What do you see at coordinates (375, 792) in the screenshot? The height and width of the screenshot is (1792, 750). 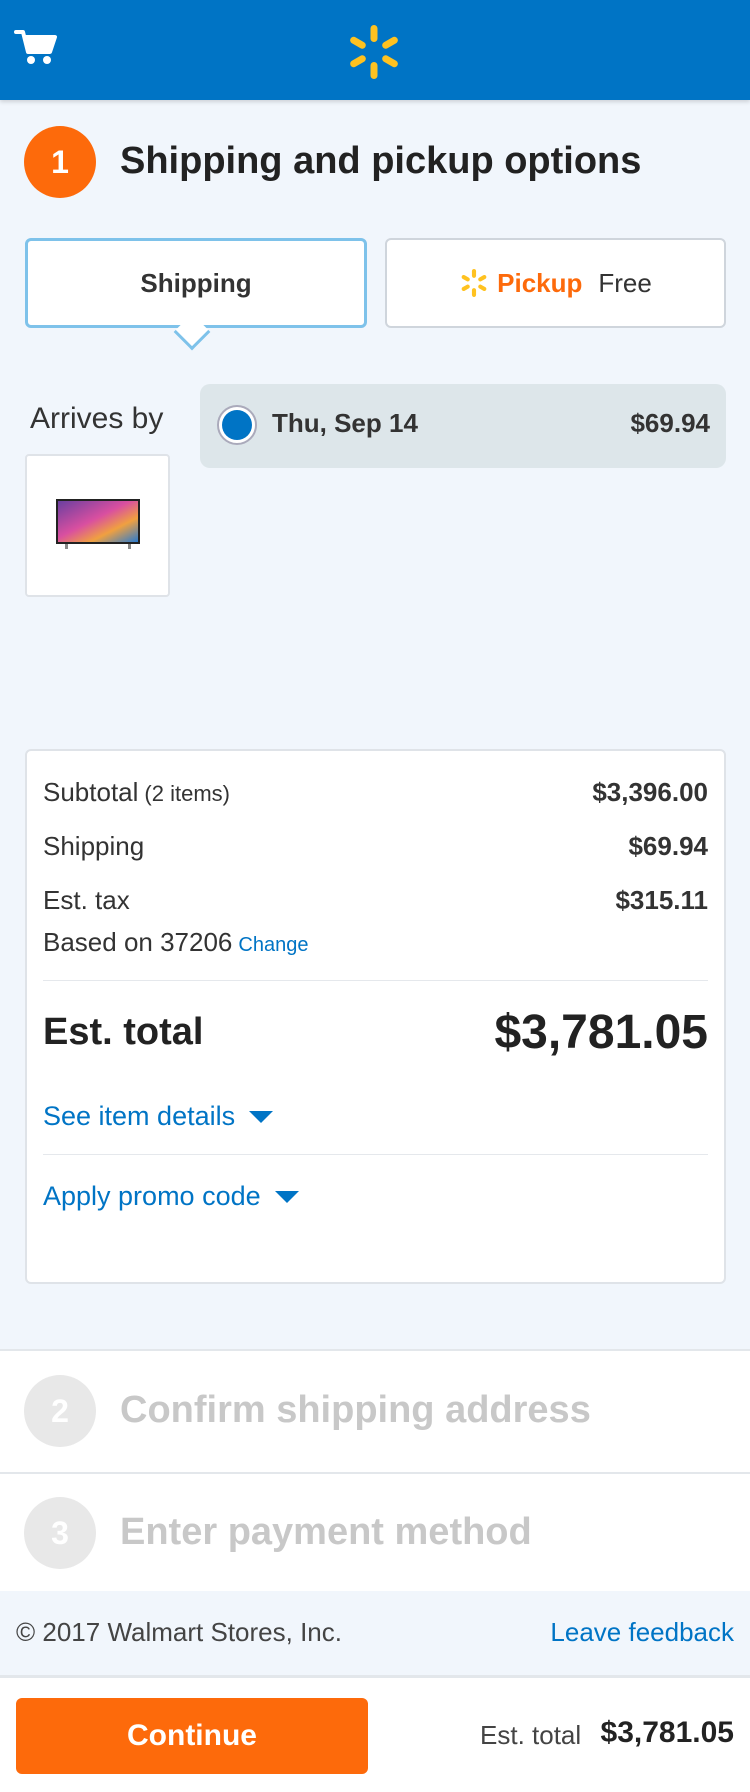 I see `subtotal-row: Subtotal (2 items) $3,396.00` at bounding box center [375, 792].